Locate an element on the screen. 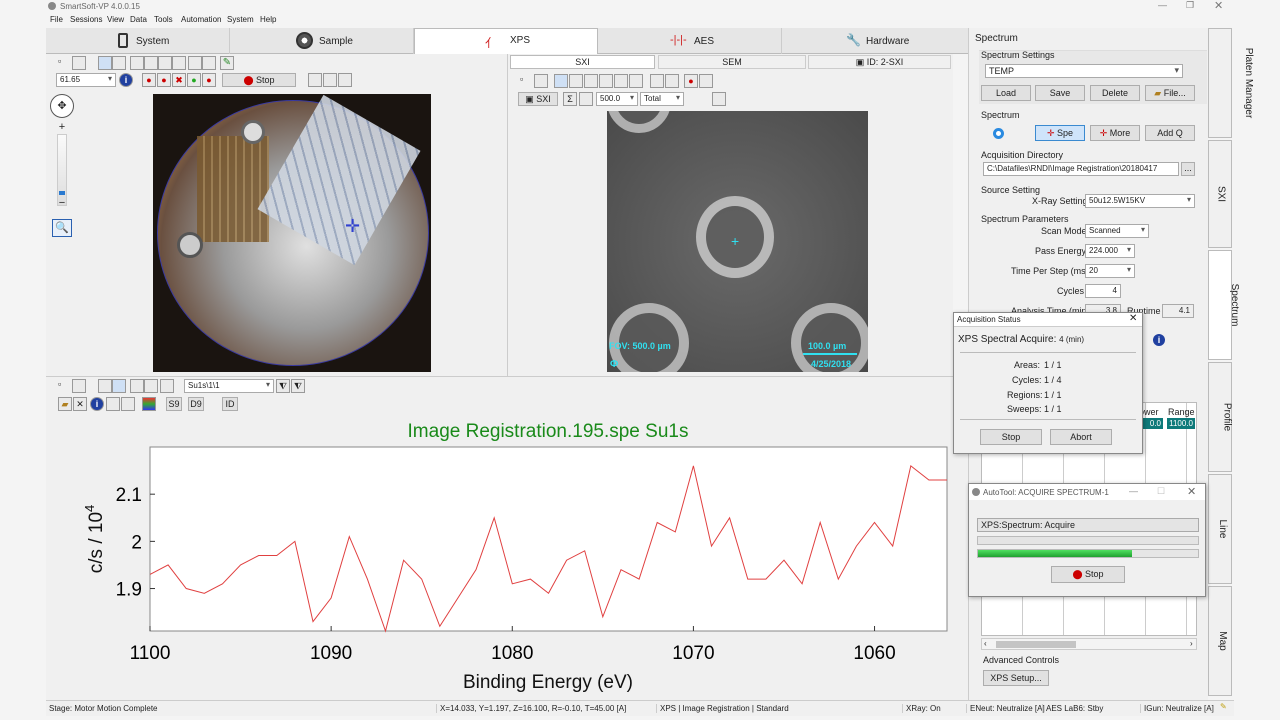 This screenshot has width=1280, height=720. acq-close-icon: ✕ is located at coordinates (1133, 318).